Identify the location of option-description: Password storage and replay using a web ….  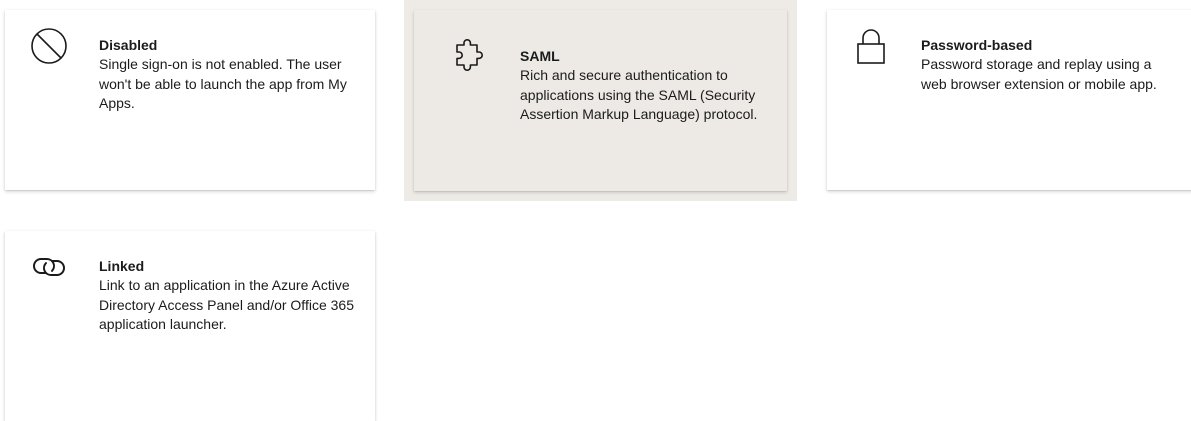
(1039, 74).